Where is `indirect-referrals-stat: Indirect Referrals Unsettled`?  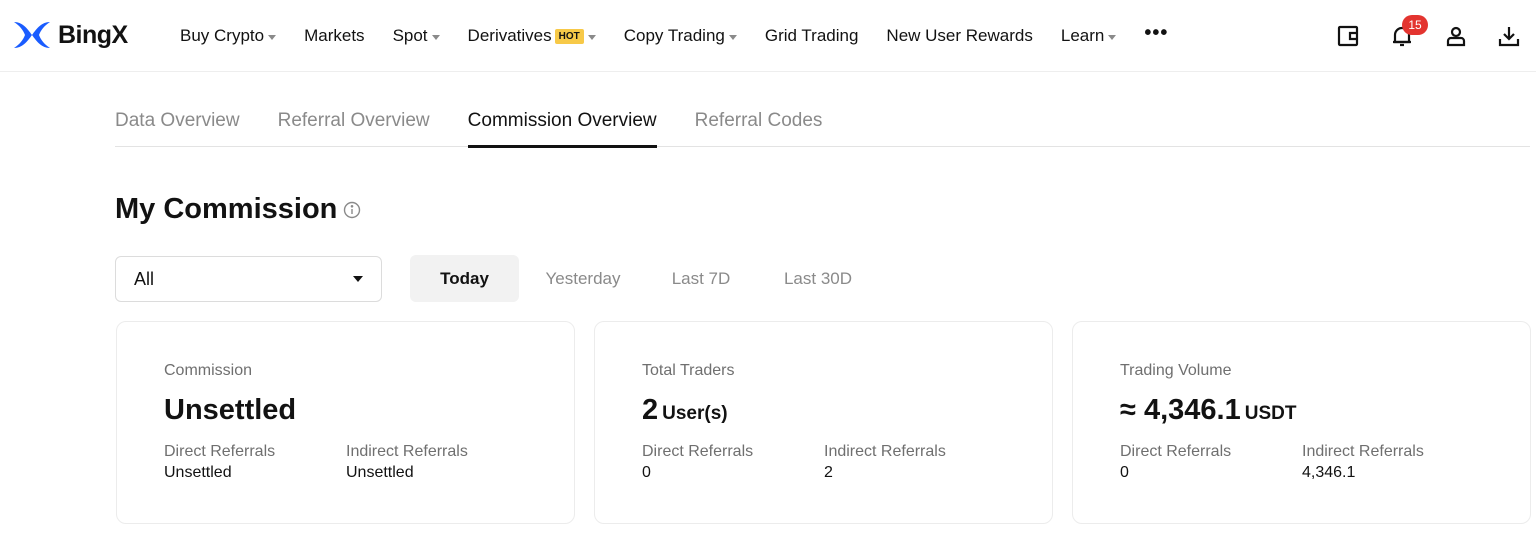
indirect-referrals-stat: Indirect Referrals Unsettled is located at coordinates (407, 462).